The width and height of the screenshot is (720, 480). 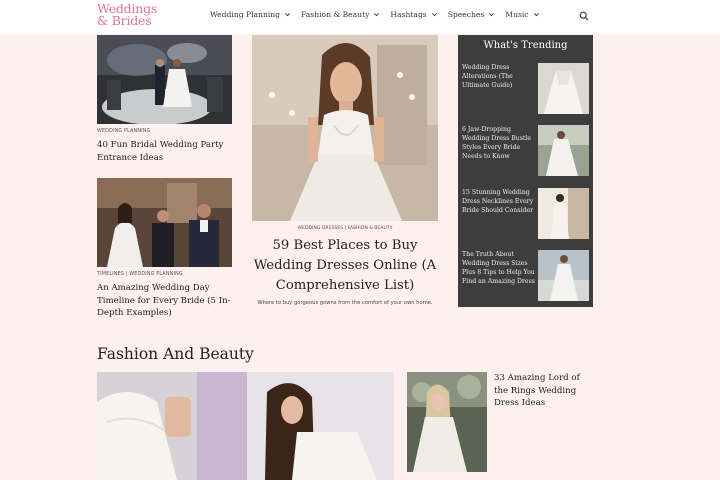 I want to click on search-icon, so click(x=584, y=16).